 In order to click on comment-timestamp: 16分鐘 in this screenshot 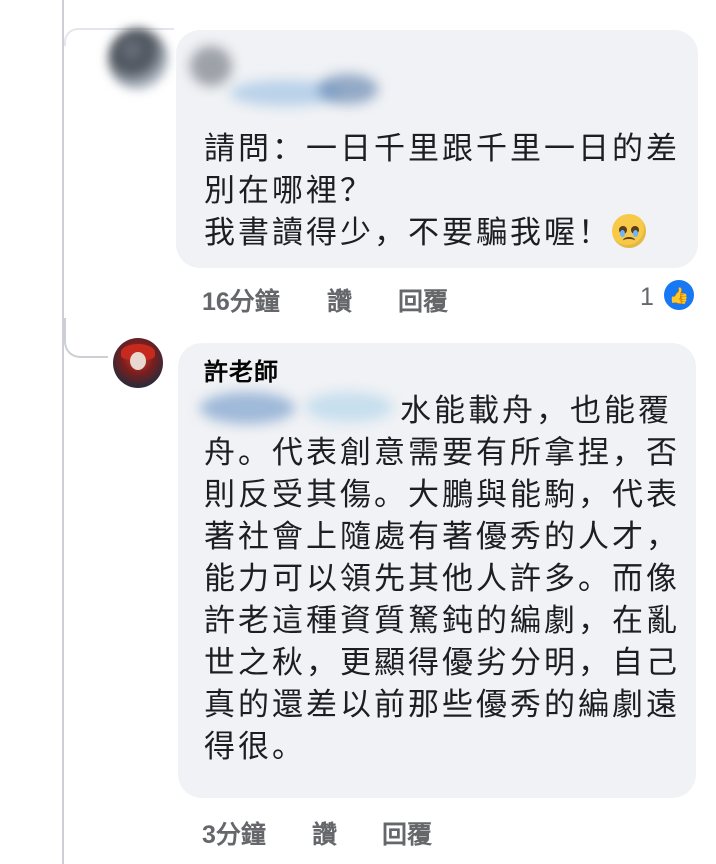, I will do `click(241, 300)`.